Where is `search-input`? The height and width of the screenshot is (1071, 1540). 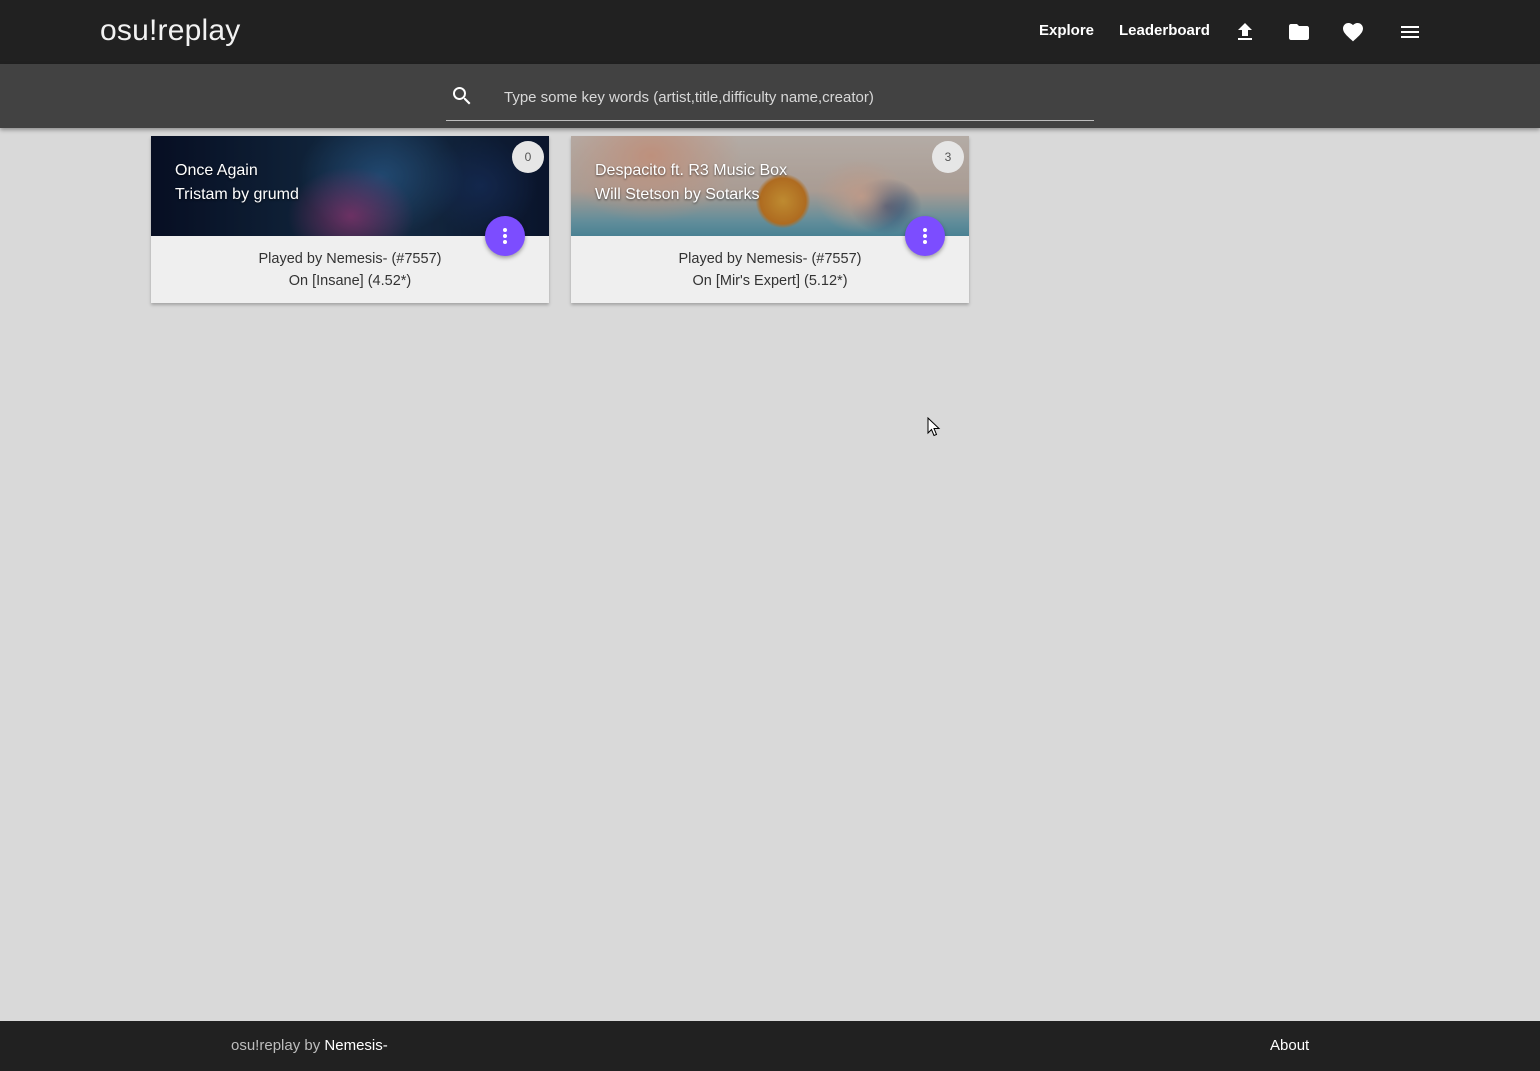 search-input is located at coordinates (794, 97).